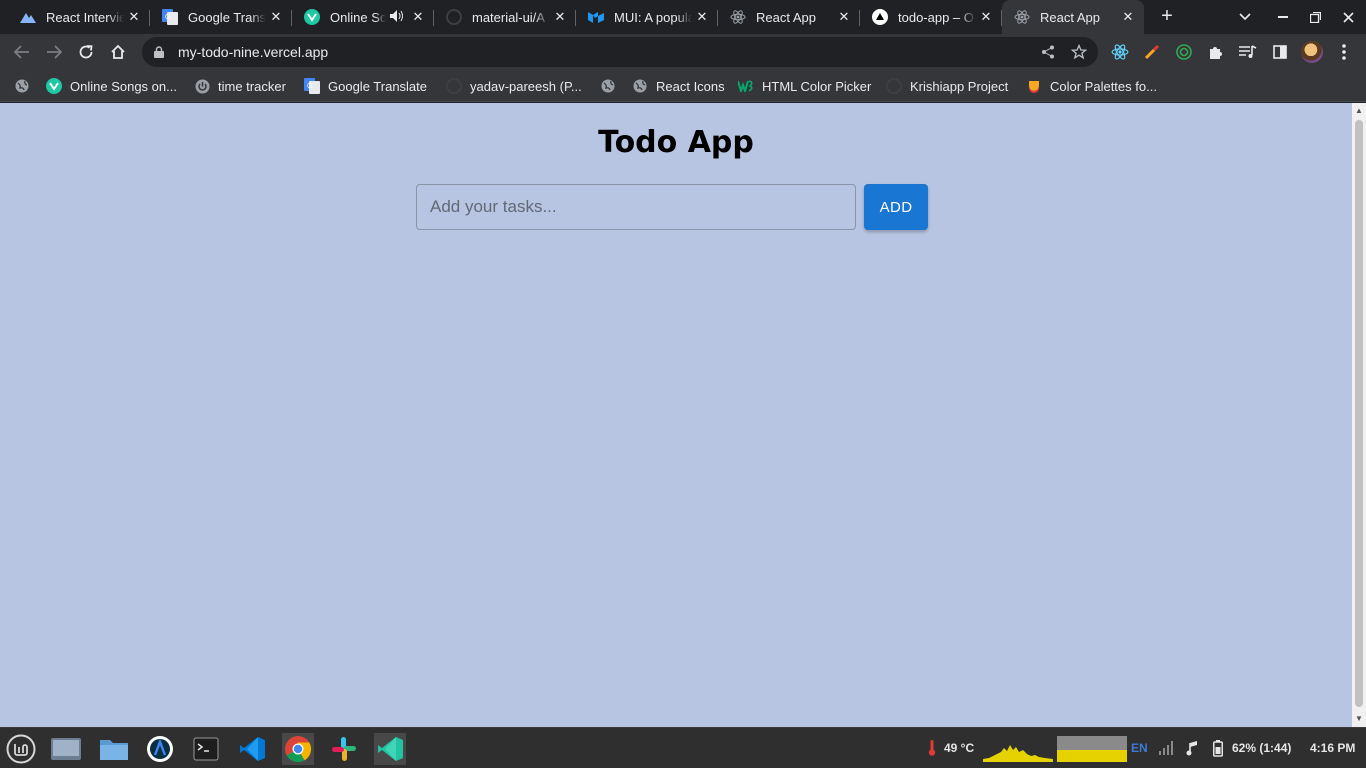 This screenshot has width=1366, height=768. What do you see at coordinates (1359, 719) in the screenshot?
I see `scroll-down-arrow-icon: ▼` at bounding box center [1359, 719].